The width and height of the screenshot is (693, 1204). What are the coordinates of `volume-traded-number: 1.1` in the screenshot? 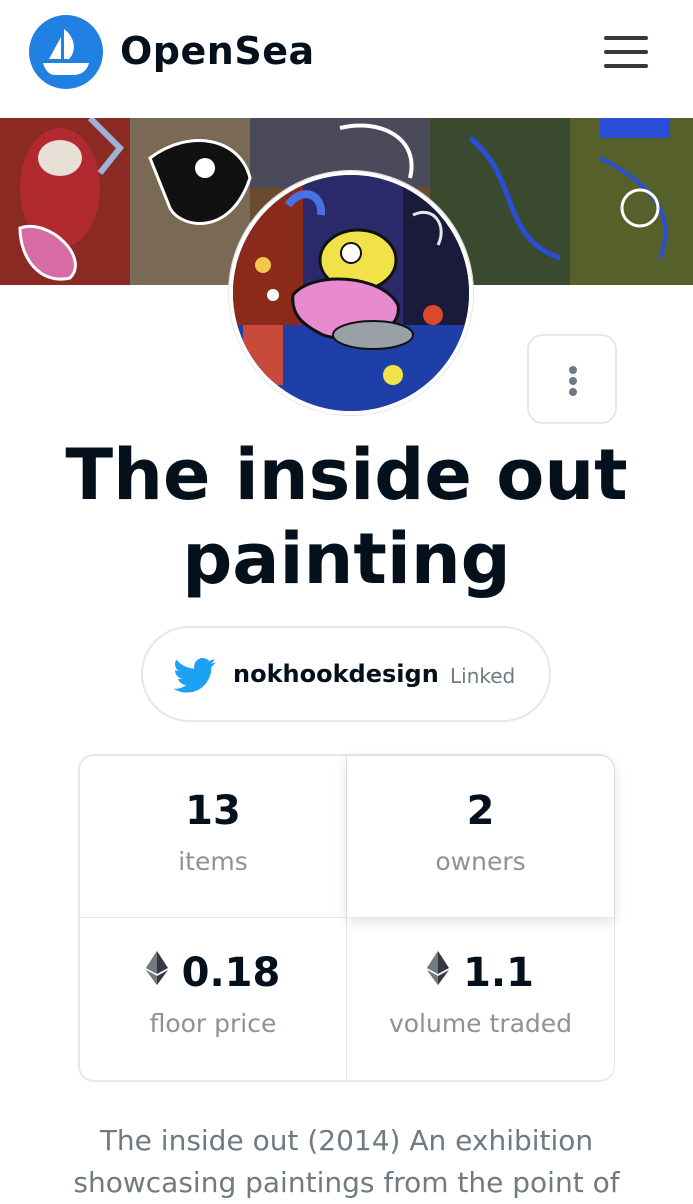 It's located at (498, 973).